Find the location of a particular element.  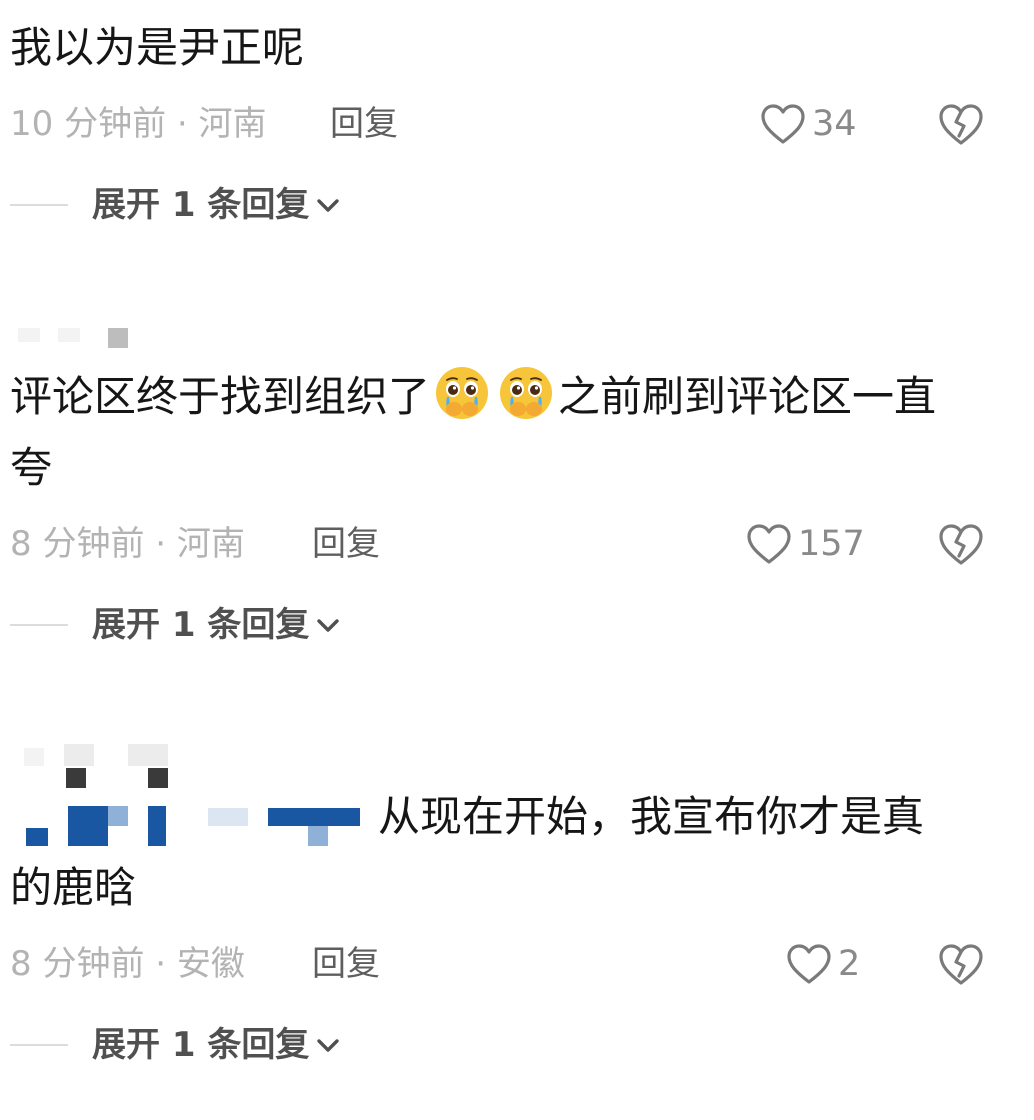

comment-time-location: 10 分钟前 · 河南 is located at coordinates (138, 124).